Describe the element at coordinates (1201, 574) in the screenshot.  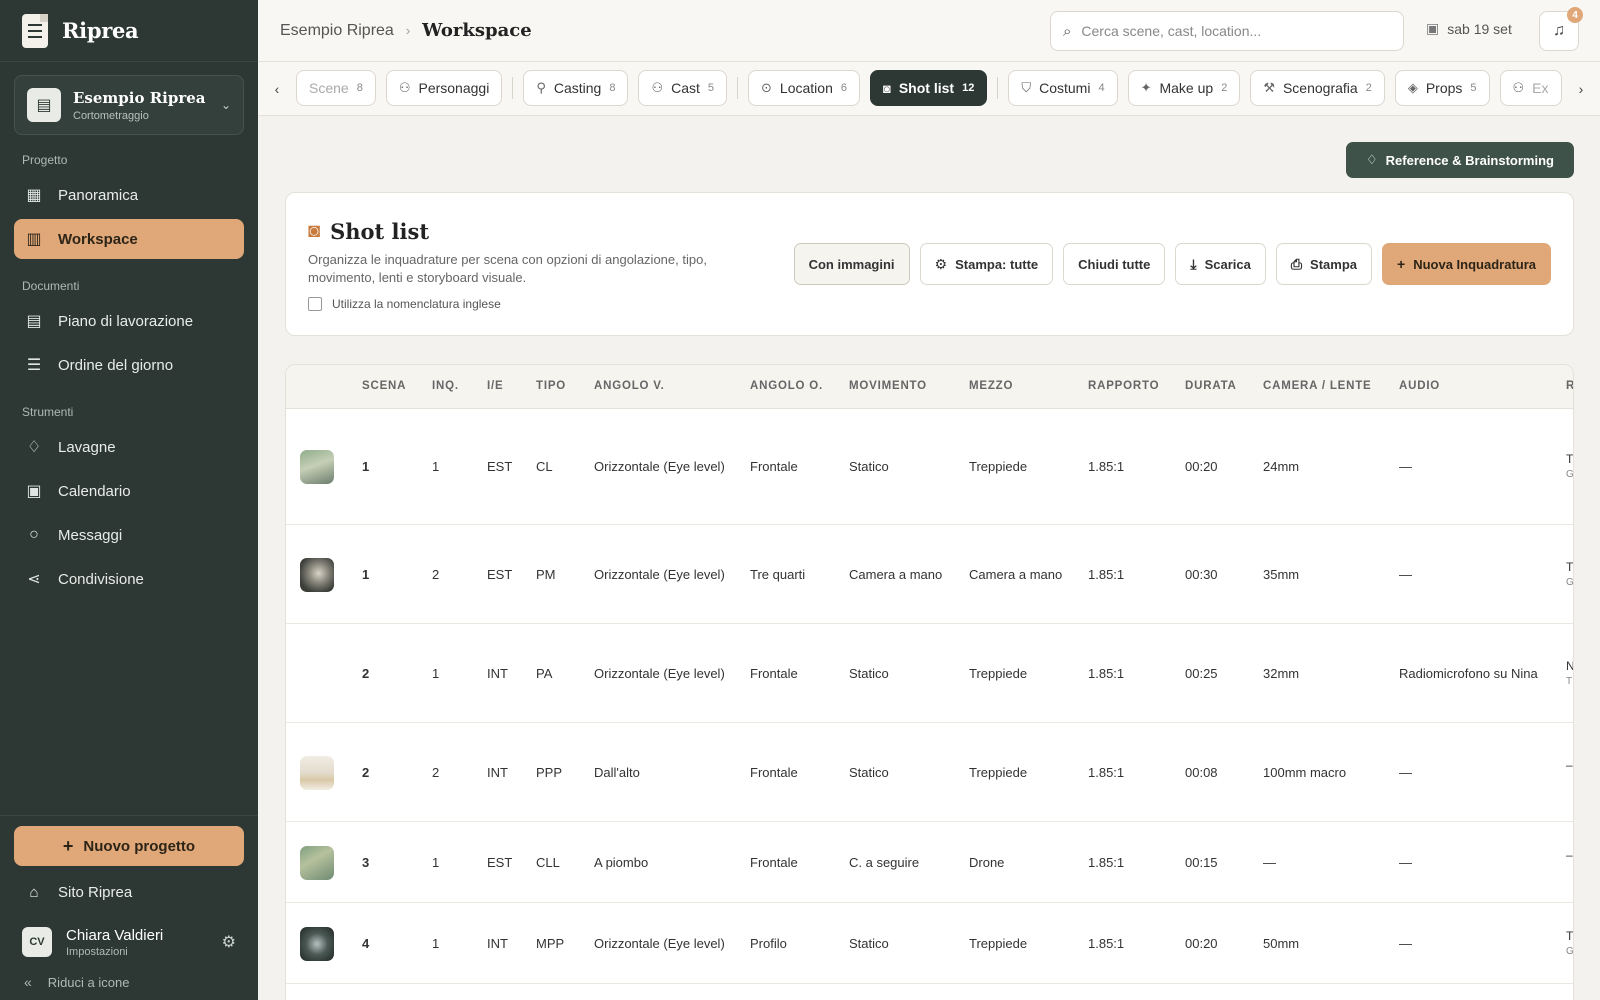
I see `cell-durata: 00:30` at that location.